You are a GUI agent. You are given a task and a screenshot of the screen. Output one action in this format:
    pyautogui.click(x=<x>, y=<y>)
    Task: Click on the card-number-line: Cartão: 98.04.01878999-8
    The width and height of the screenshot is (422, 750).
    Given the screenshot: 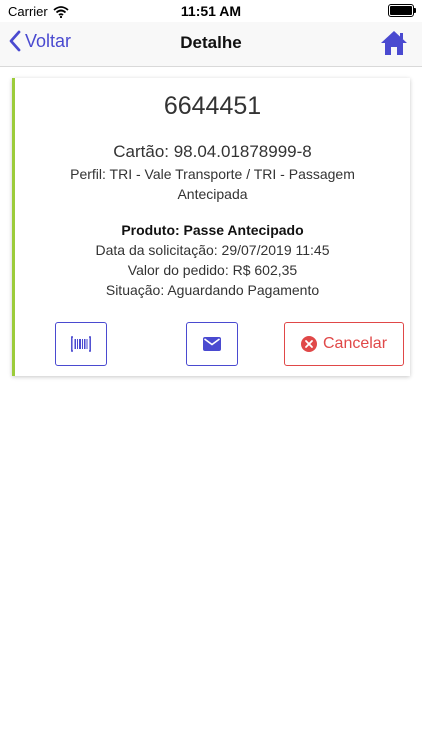 What is the action you would take?
    pyautogui.click(x=212, y=151)
    